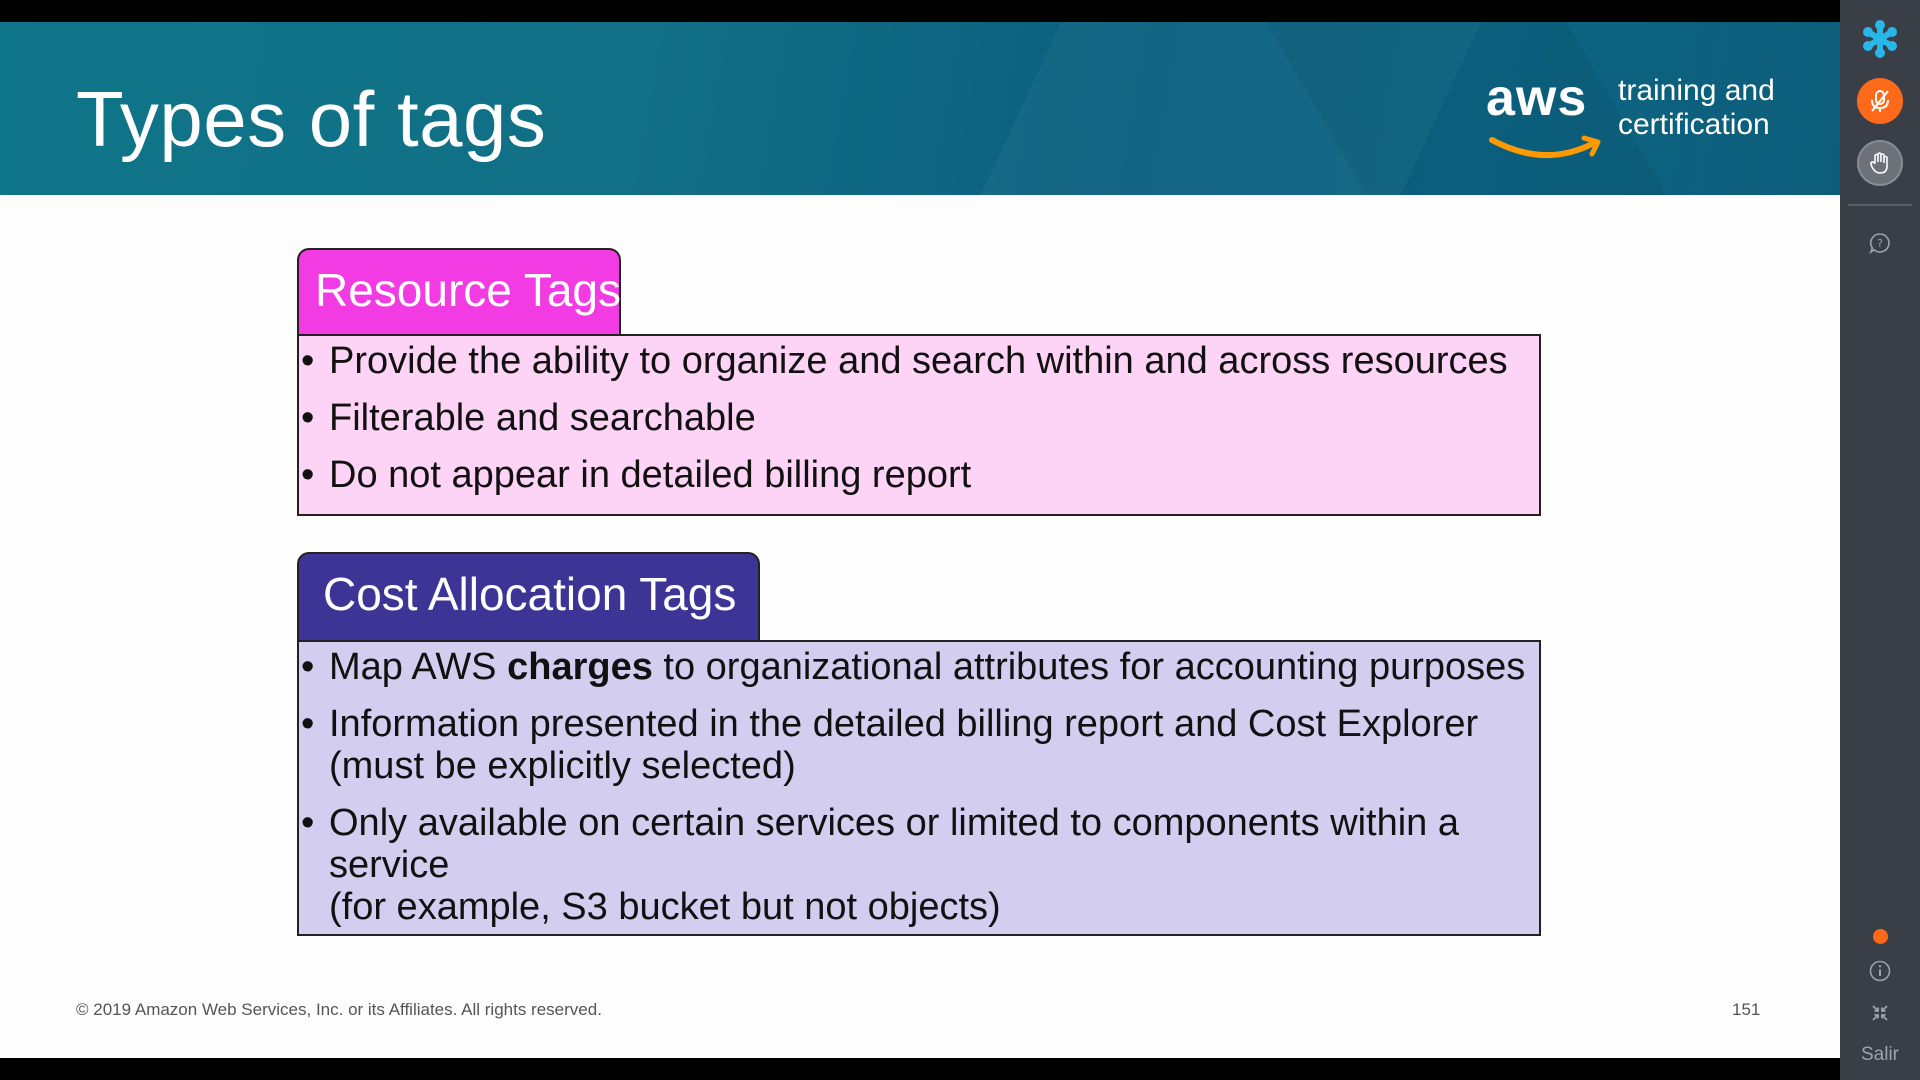  I want to click on cost-bullet-1-bold: charges, so click(580, 667).